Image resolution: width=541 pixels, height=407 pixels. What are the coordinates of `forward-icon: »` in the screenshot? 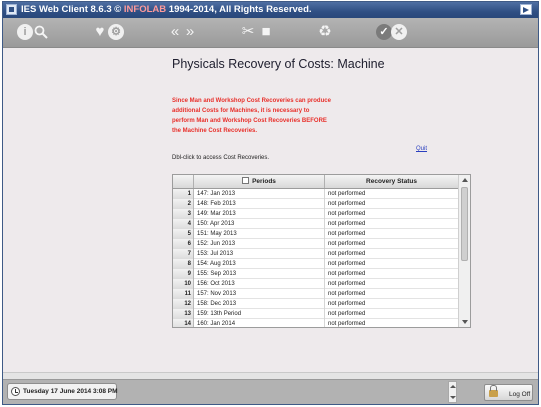 It's located at (190, 32).